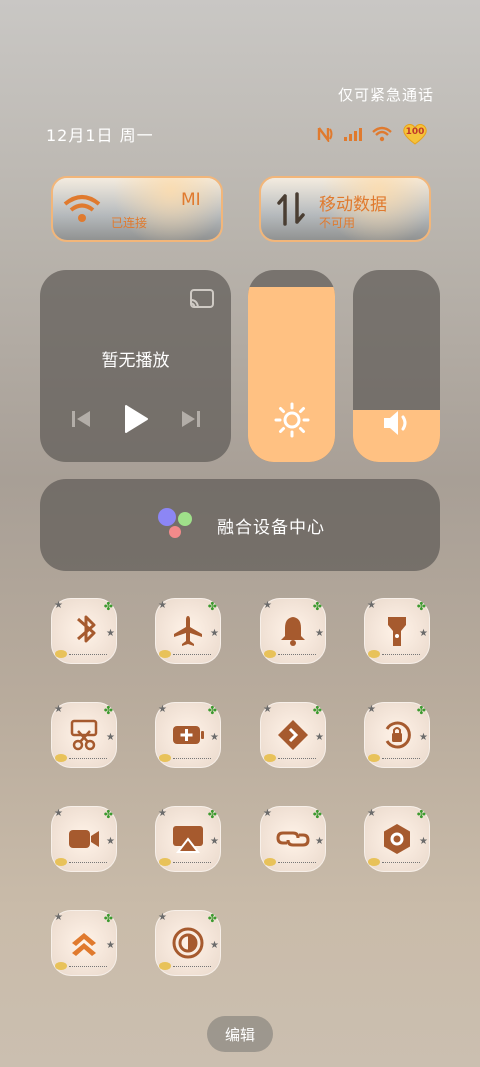 The width and height of the screenshot is (480, 1067). What do you see at coordinates (293, 735) in the screenshot?
I see `quick-toggle-code-forward: ★ ★ ✤` at bounding box center [293, 735].